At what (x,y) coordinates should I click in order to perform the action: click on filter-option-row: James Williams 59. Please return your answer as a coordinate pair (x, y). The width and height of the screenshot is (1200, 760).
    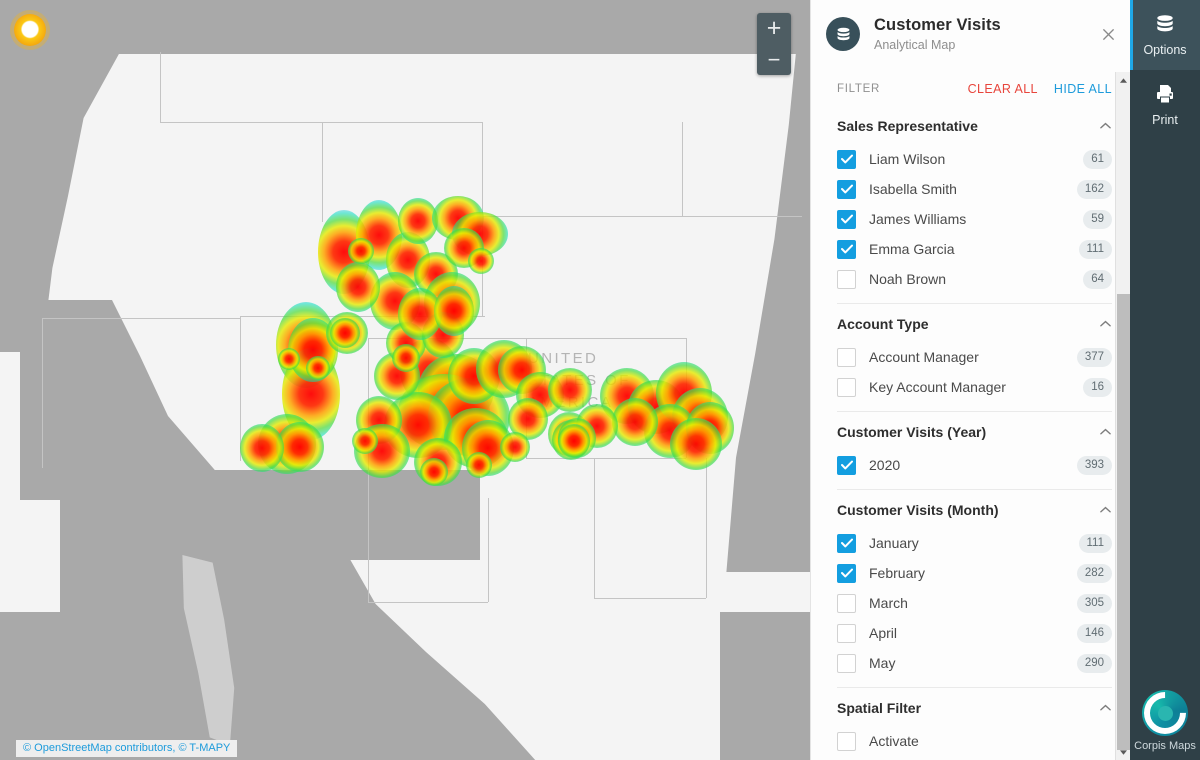
    Looking at the image, I should click on (974, 219).